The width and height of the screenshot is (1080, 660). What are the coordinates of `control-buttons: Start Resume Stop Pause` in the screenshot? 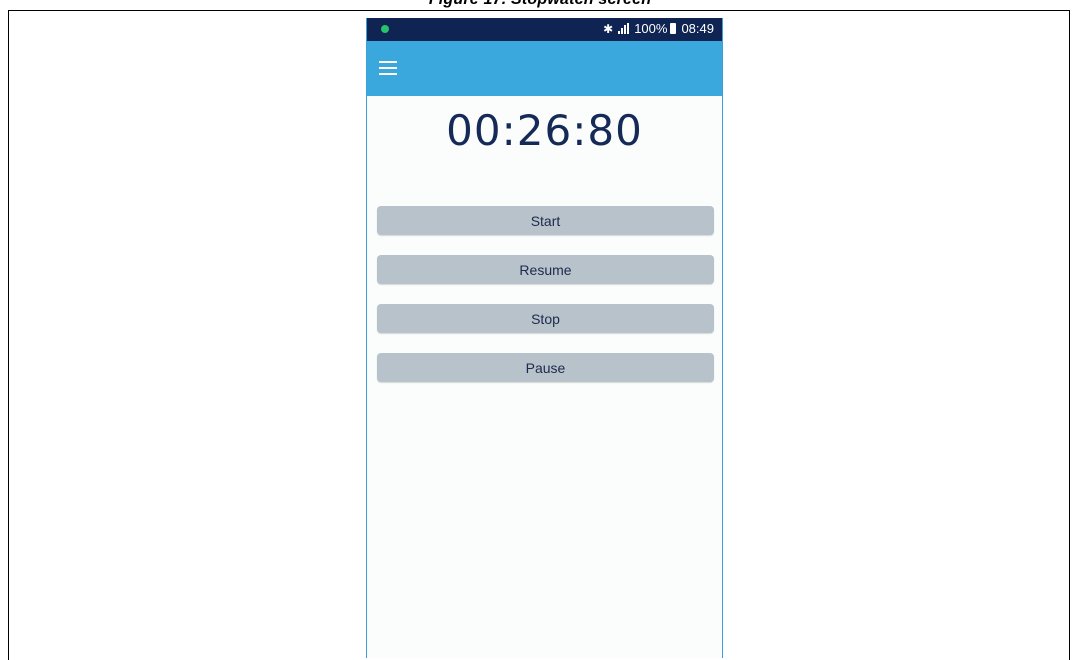 It's located at (545, 304).